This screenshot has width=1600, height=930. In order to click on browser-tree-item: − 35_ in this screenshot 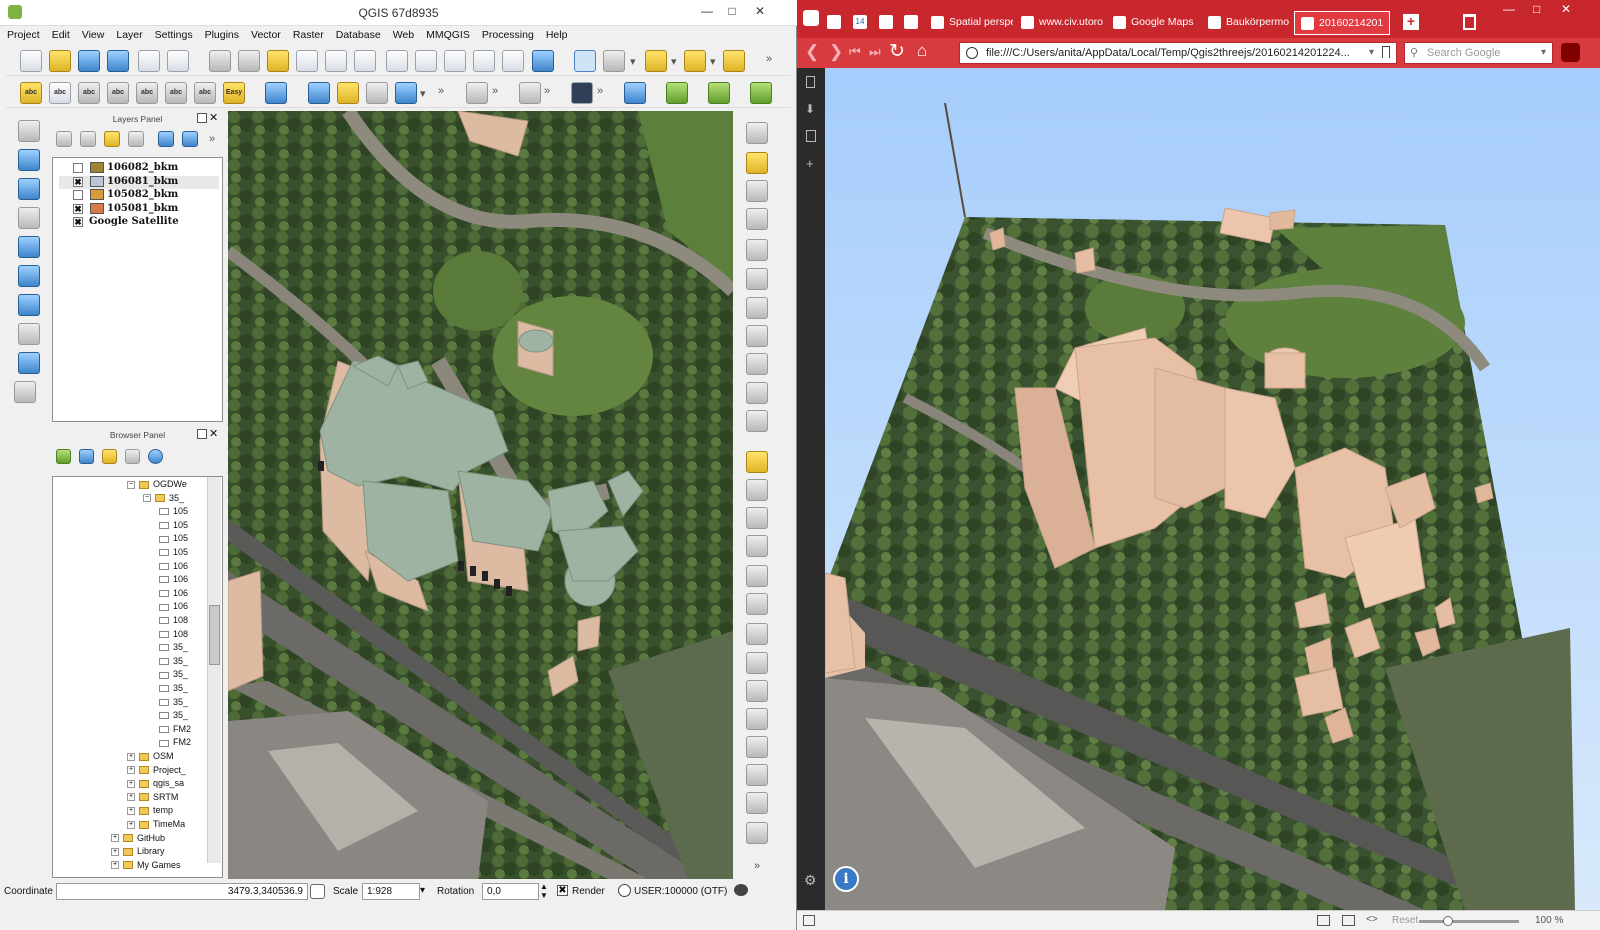, I will do `click(163, 499)`.